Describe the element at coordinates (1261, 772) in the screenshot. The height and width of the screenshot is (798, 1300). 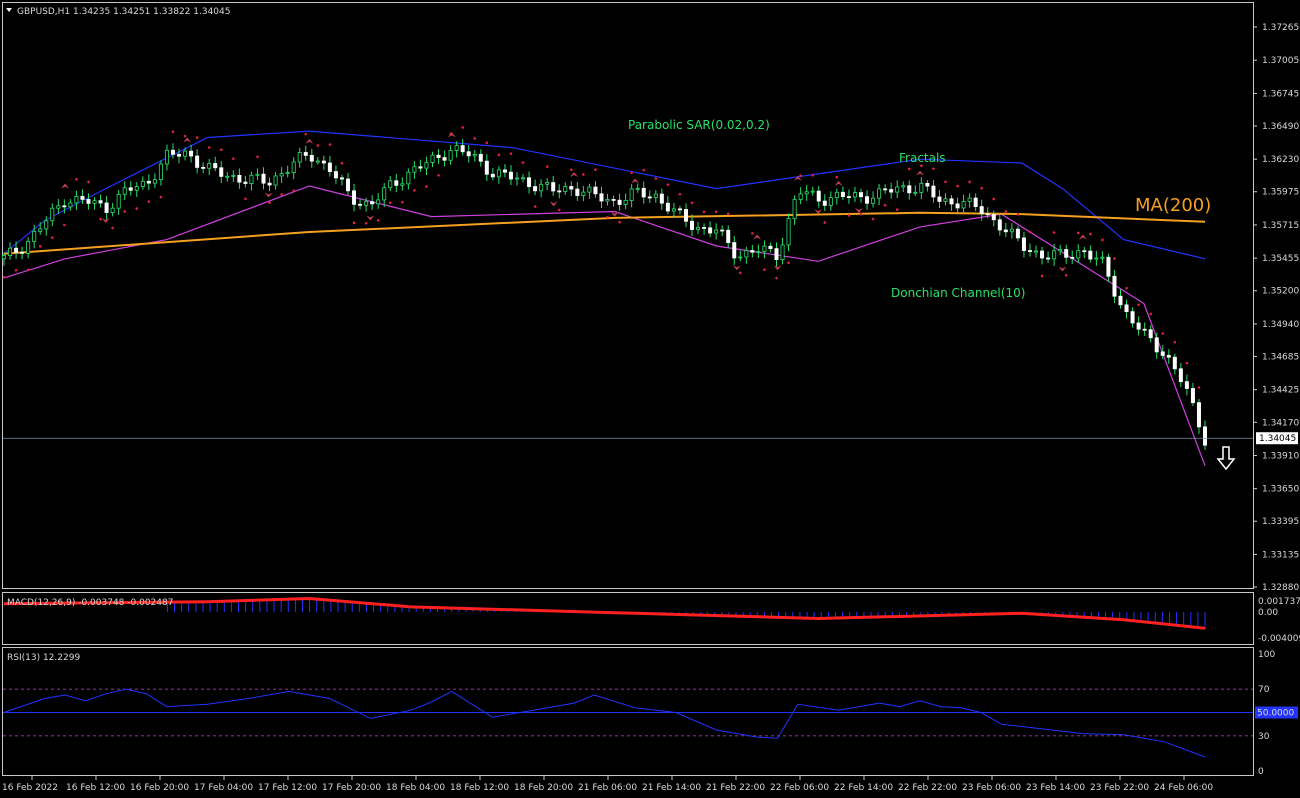
I see `rsi-tick-label: 0` at that location.